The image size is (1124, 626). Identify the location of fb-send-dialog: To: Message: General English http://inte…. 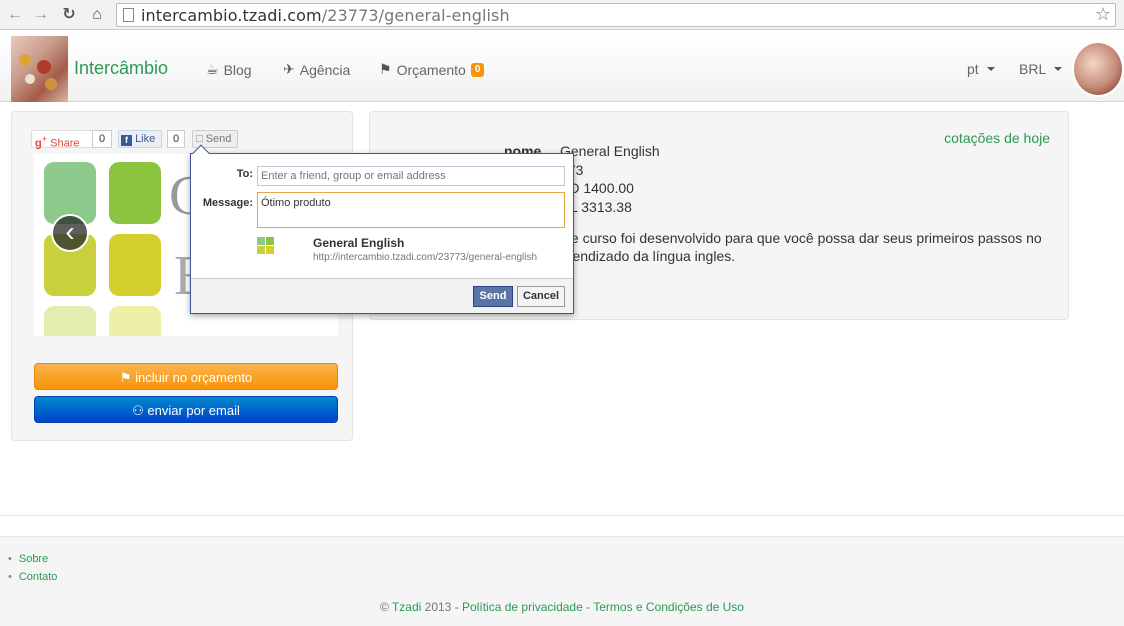
(382, 229).